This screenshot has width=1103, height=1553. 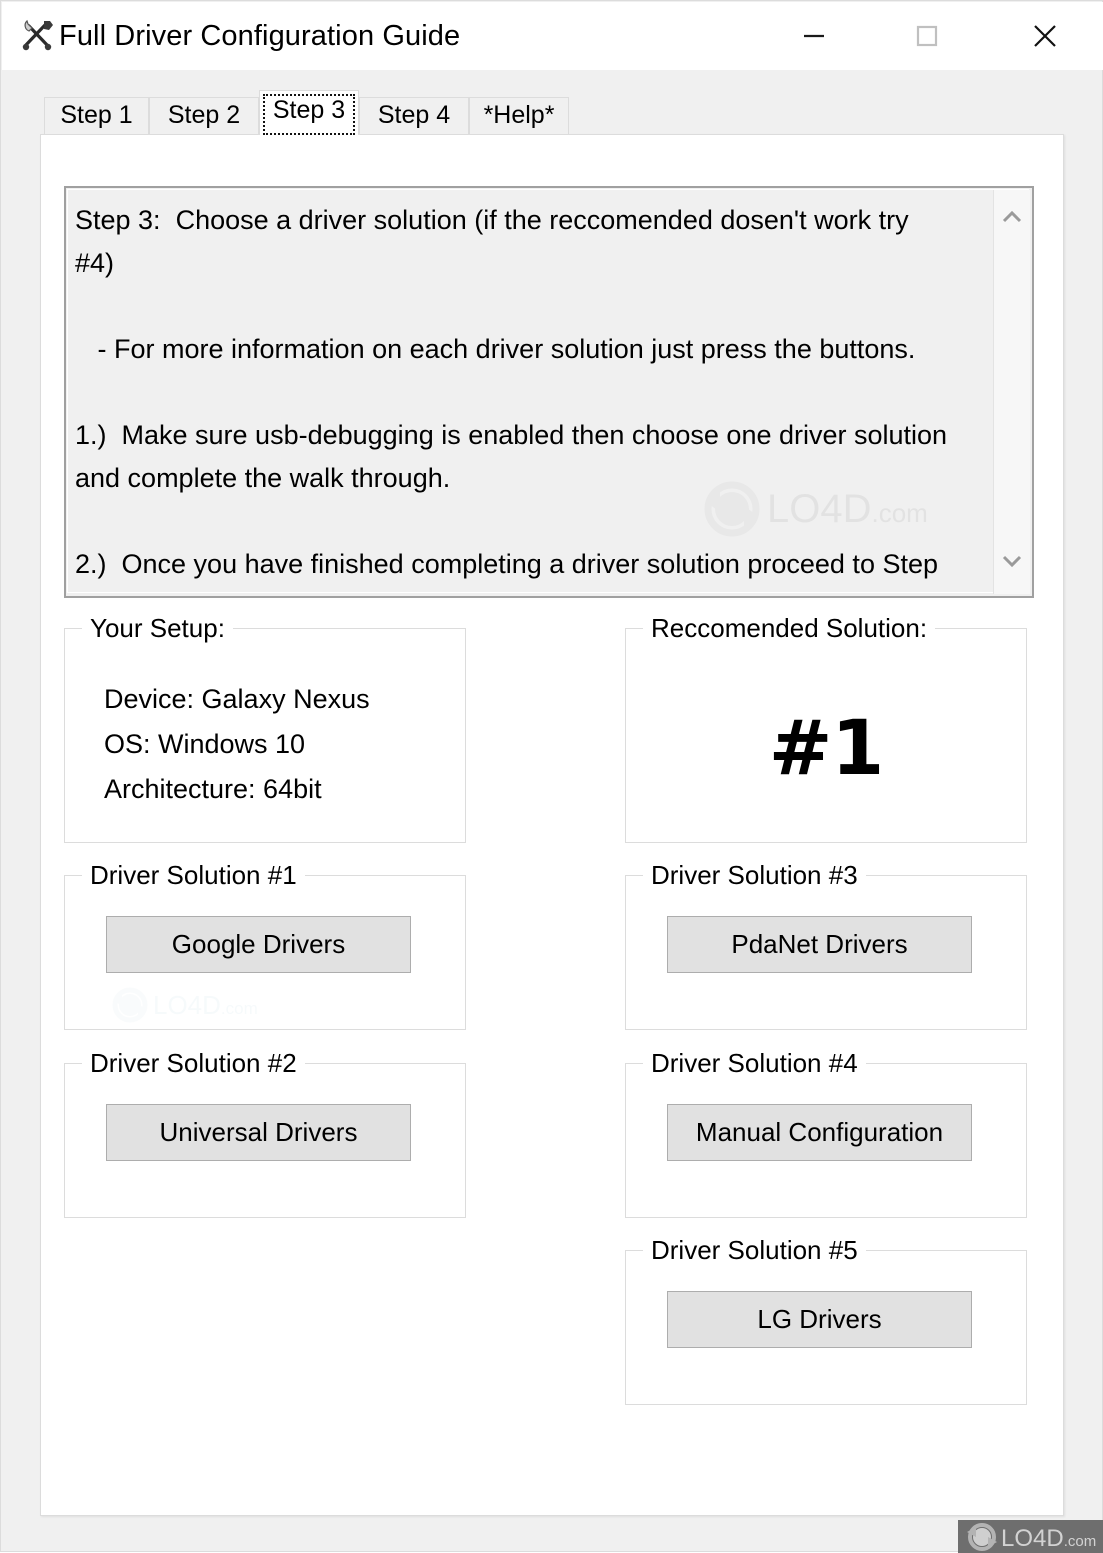 What do you see at coordinates (1012, 216) in the screenshot?
I see `chevron-up-icon` at bounding box center [1012, 216].